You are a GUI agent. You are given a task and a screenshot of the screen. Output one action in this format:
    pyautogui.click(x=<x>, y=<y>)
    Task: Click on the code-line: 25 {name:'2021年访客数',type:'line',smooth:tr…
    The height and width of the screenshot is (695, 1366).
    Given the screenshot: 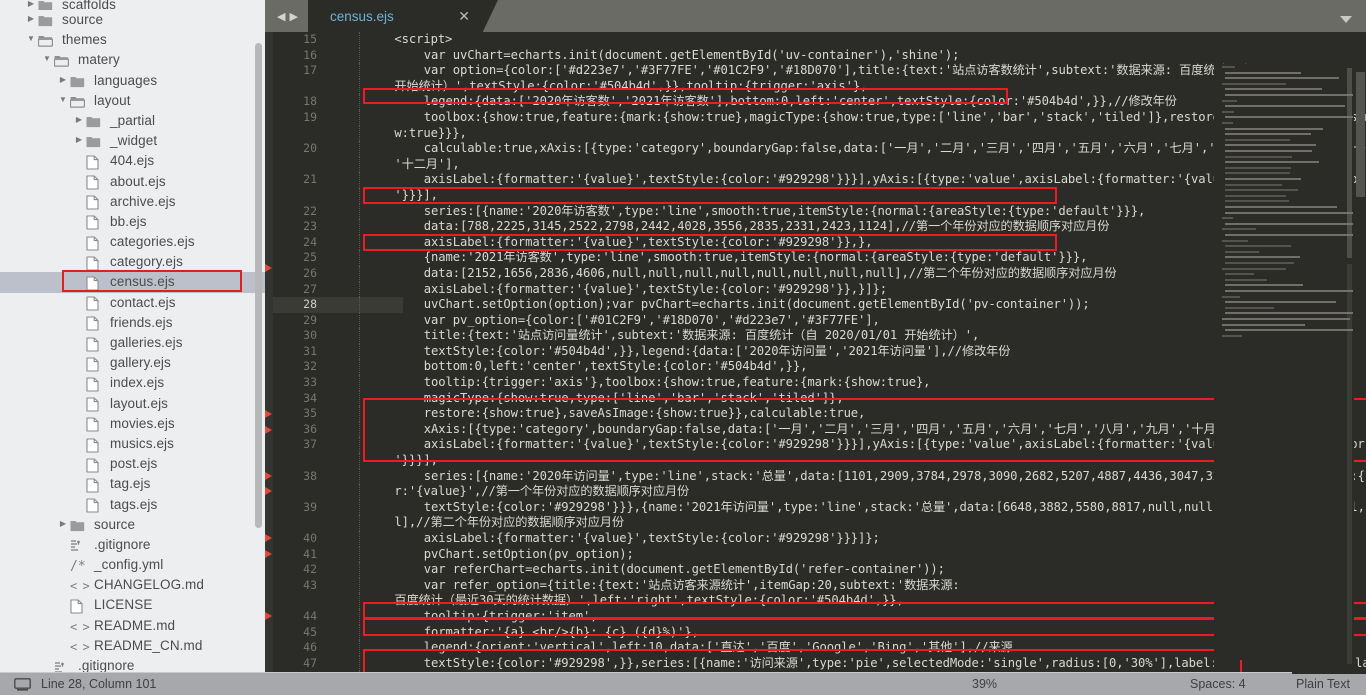 What is the action you would take?
    pyautogui.click(x=815, y=258)
    